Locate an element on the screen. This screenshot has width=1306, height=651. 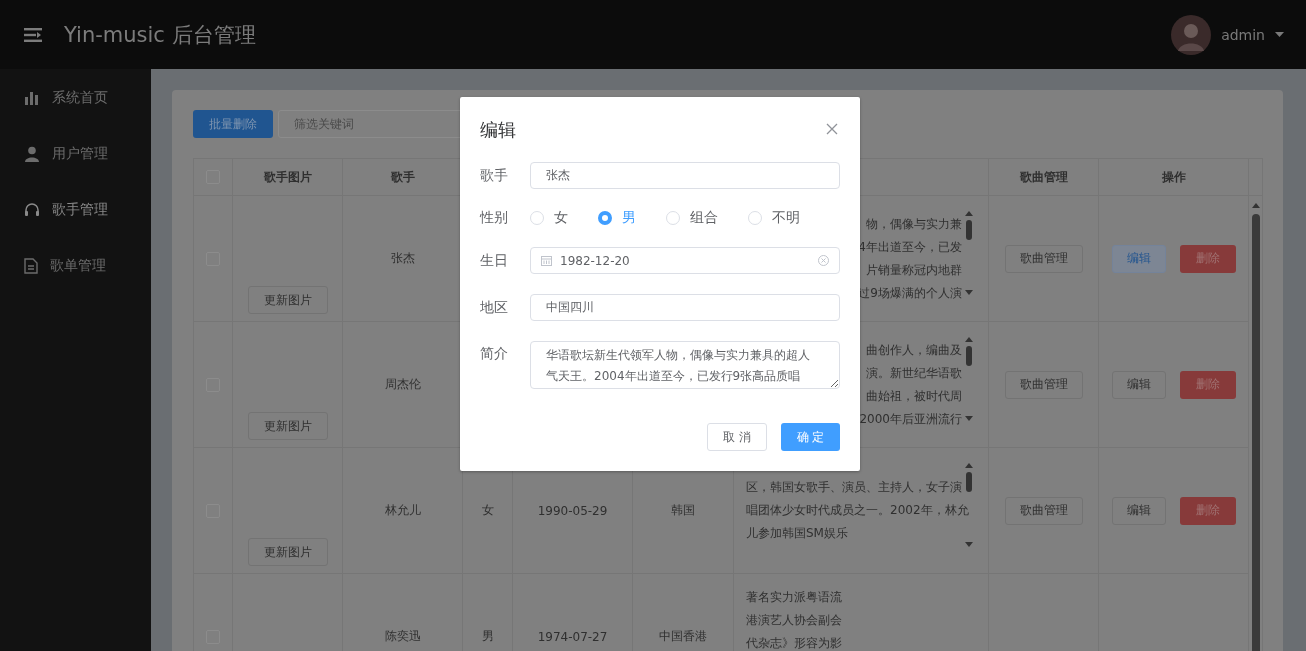
field-label: 歌手 is located at coordinates (494, 175).